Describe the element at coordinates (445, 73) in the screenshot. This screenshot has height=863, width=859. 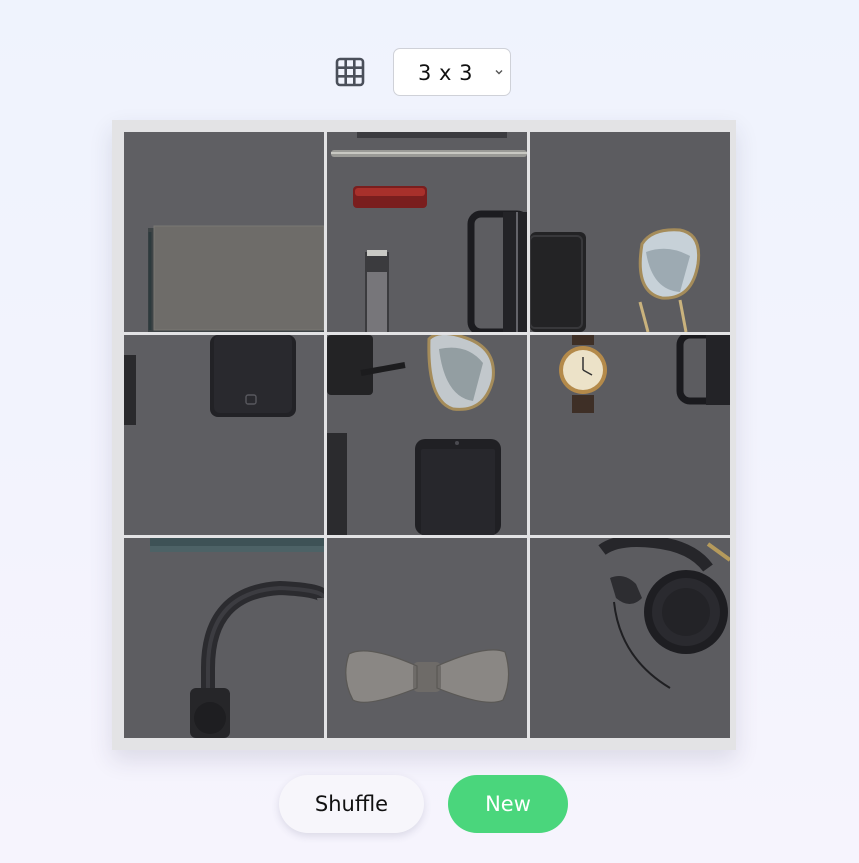
I see `grid-size-value: 3 x 3` at that location.